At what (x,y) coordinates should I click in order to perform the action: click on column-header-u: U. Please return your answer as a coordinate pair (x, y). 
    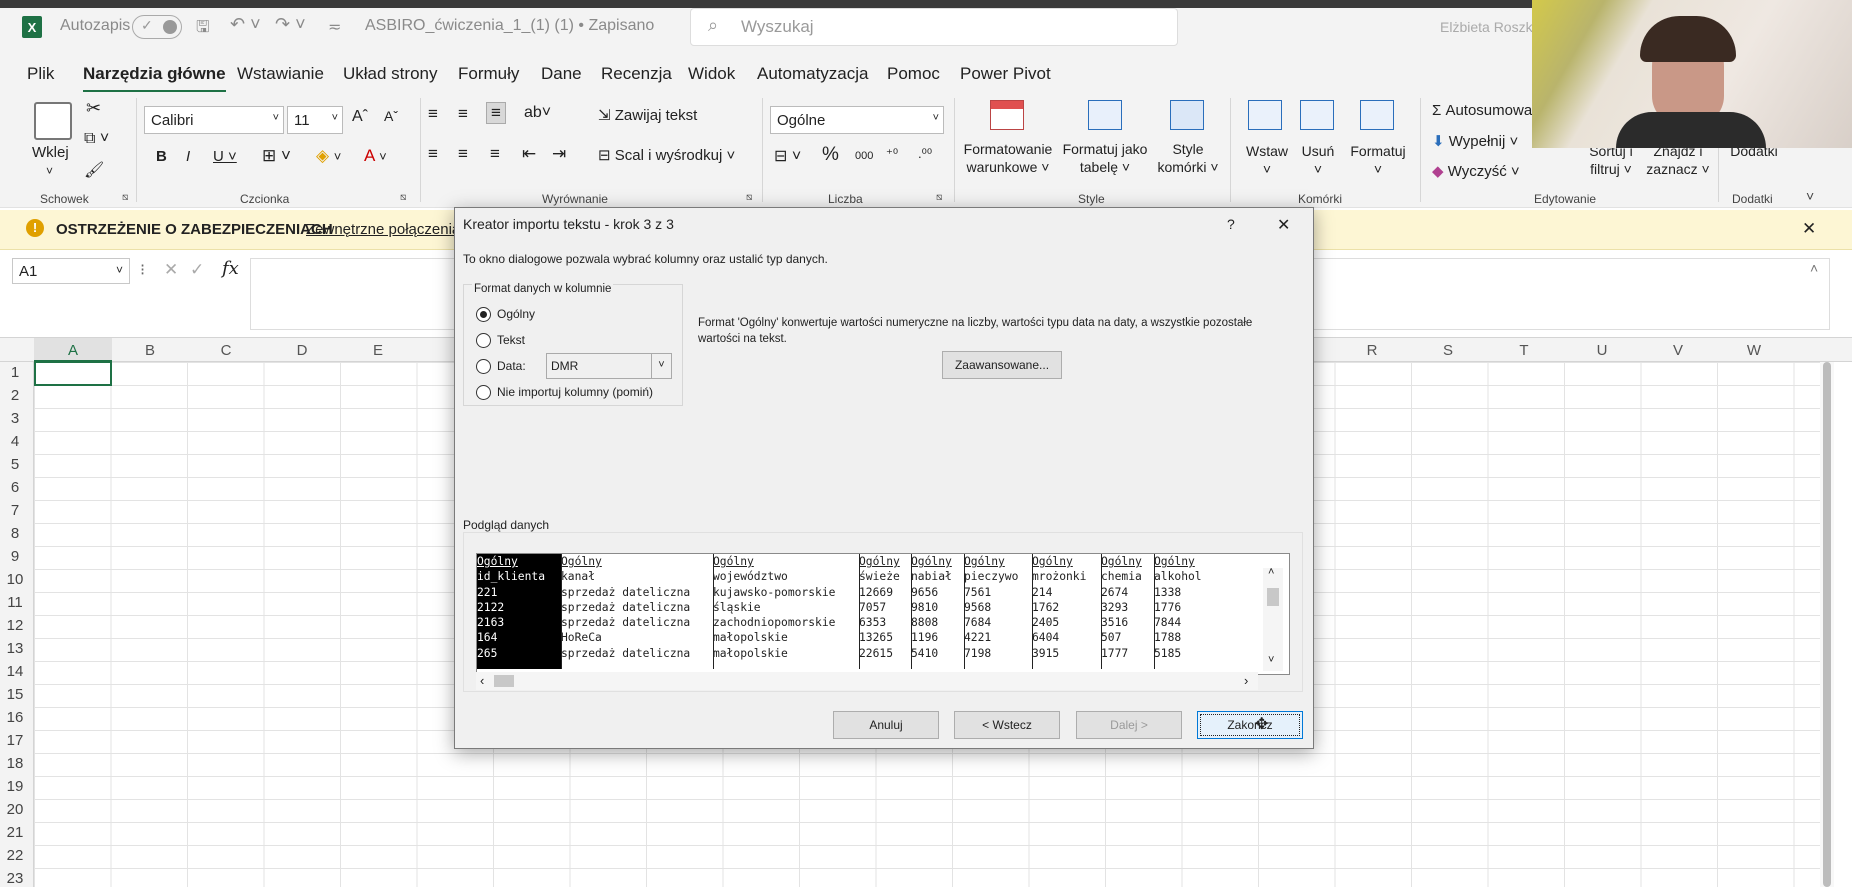
    Looking at the image, I should click on (1602, 350).